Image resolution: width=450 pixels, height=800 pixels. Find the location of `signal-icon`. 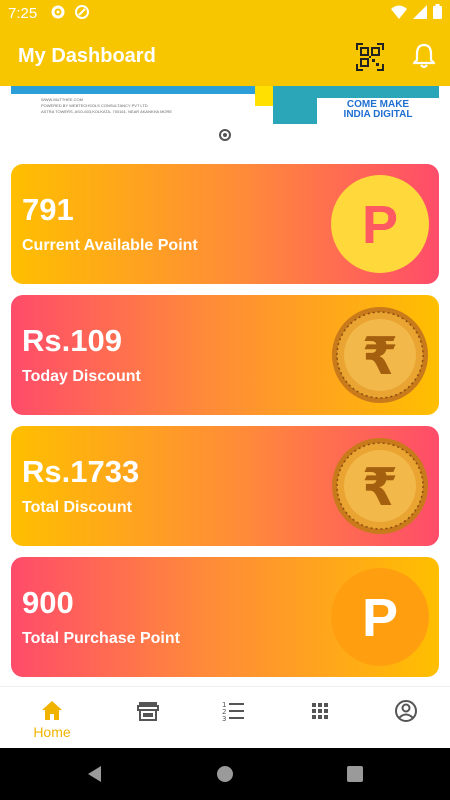

signal-icon is located at coordinates (420, 14).